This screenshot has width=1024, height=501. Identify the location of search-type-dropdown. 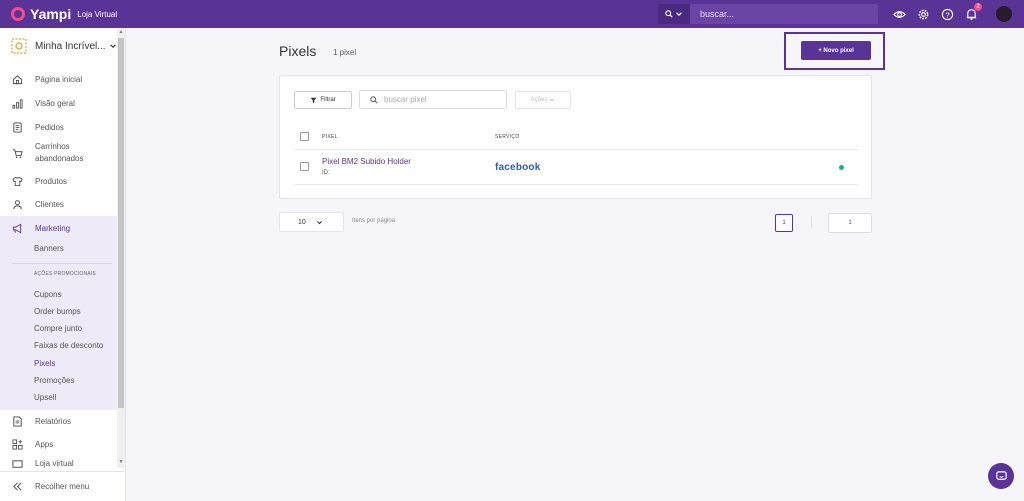
(674, 14).